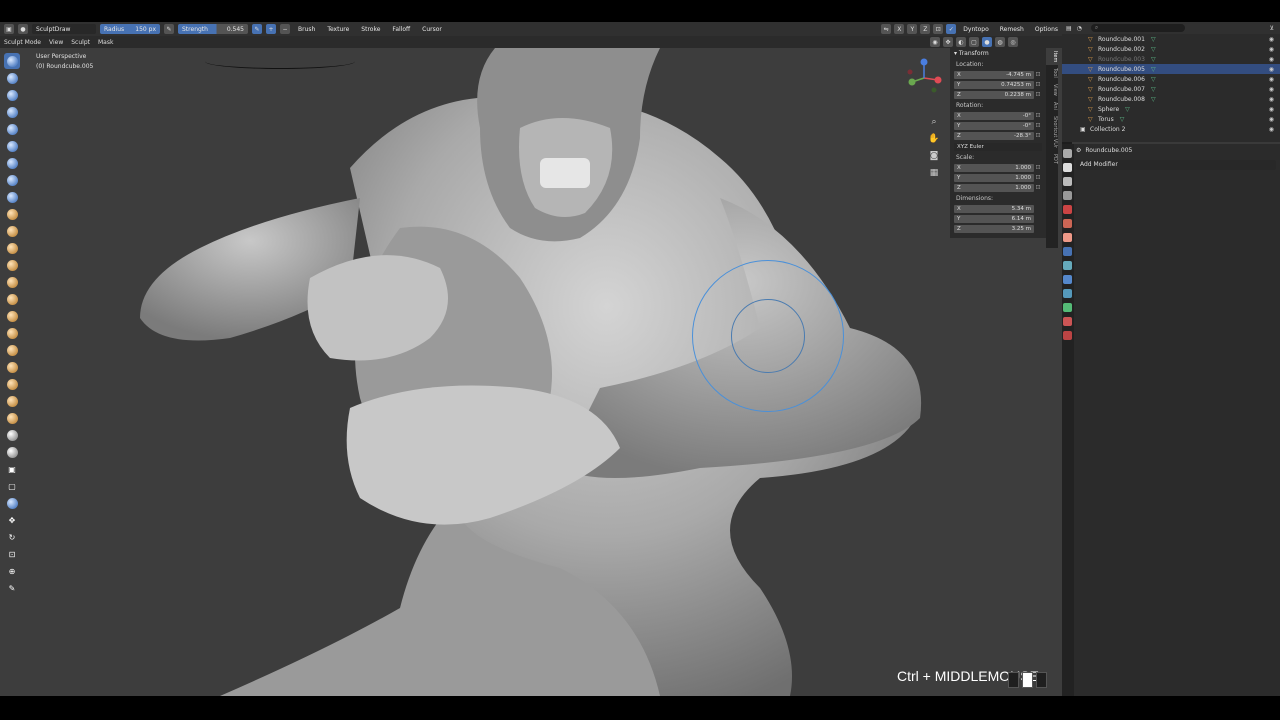 This screenshot has height=720, width=1280. I want to click on elastic-deform-tool, so click(12, 333).